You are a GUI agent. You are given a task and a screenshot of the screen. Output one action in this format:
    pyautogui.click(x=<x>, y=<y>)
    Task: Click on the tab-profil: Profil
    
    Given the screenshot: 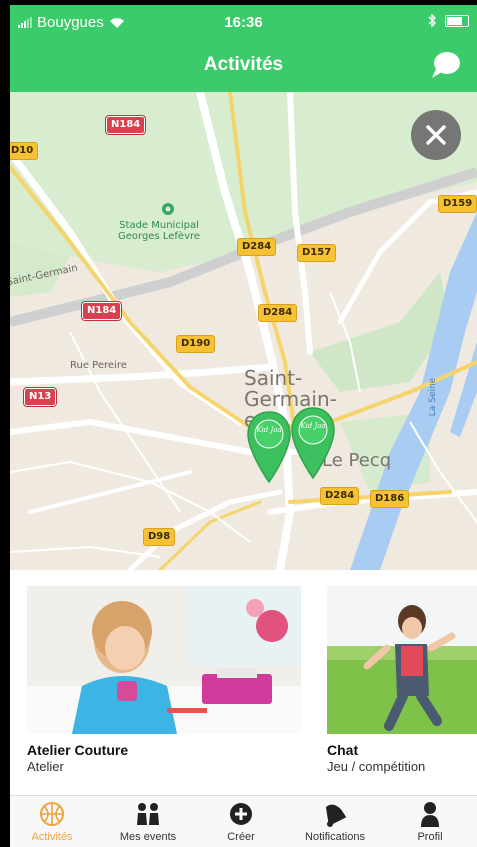 What is the action you would take?
    pyautogui.click(x=430, y=820)
    